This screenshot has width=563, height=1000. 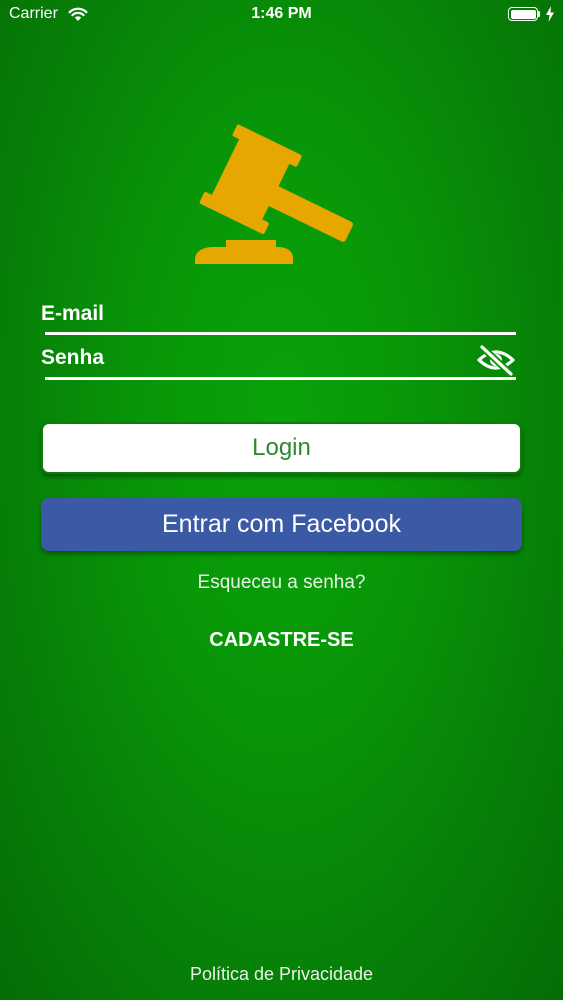 I want to click on status-bar: Carrier 1:46 PM, so click(x=281, y=15).